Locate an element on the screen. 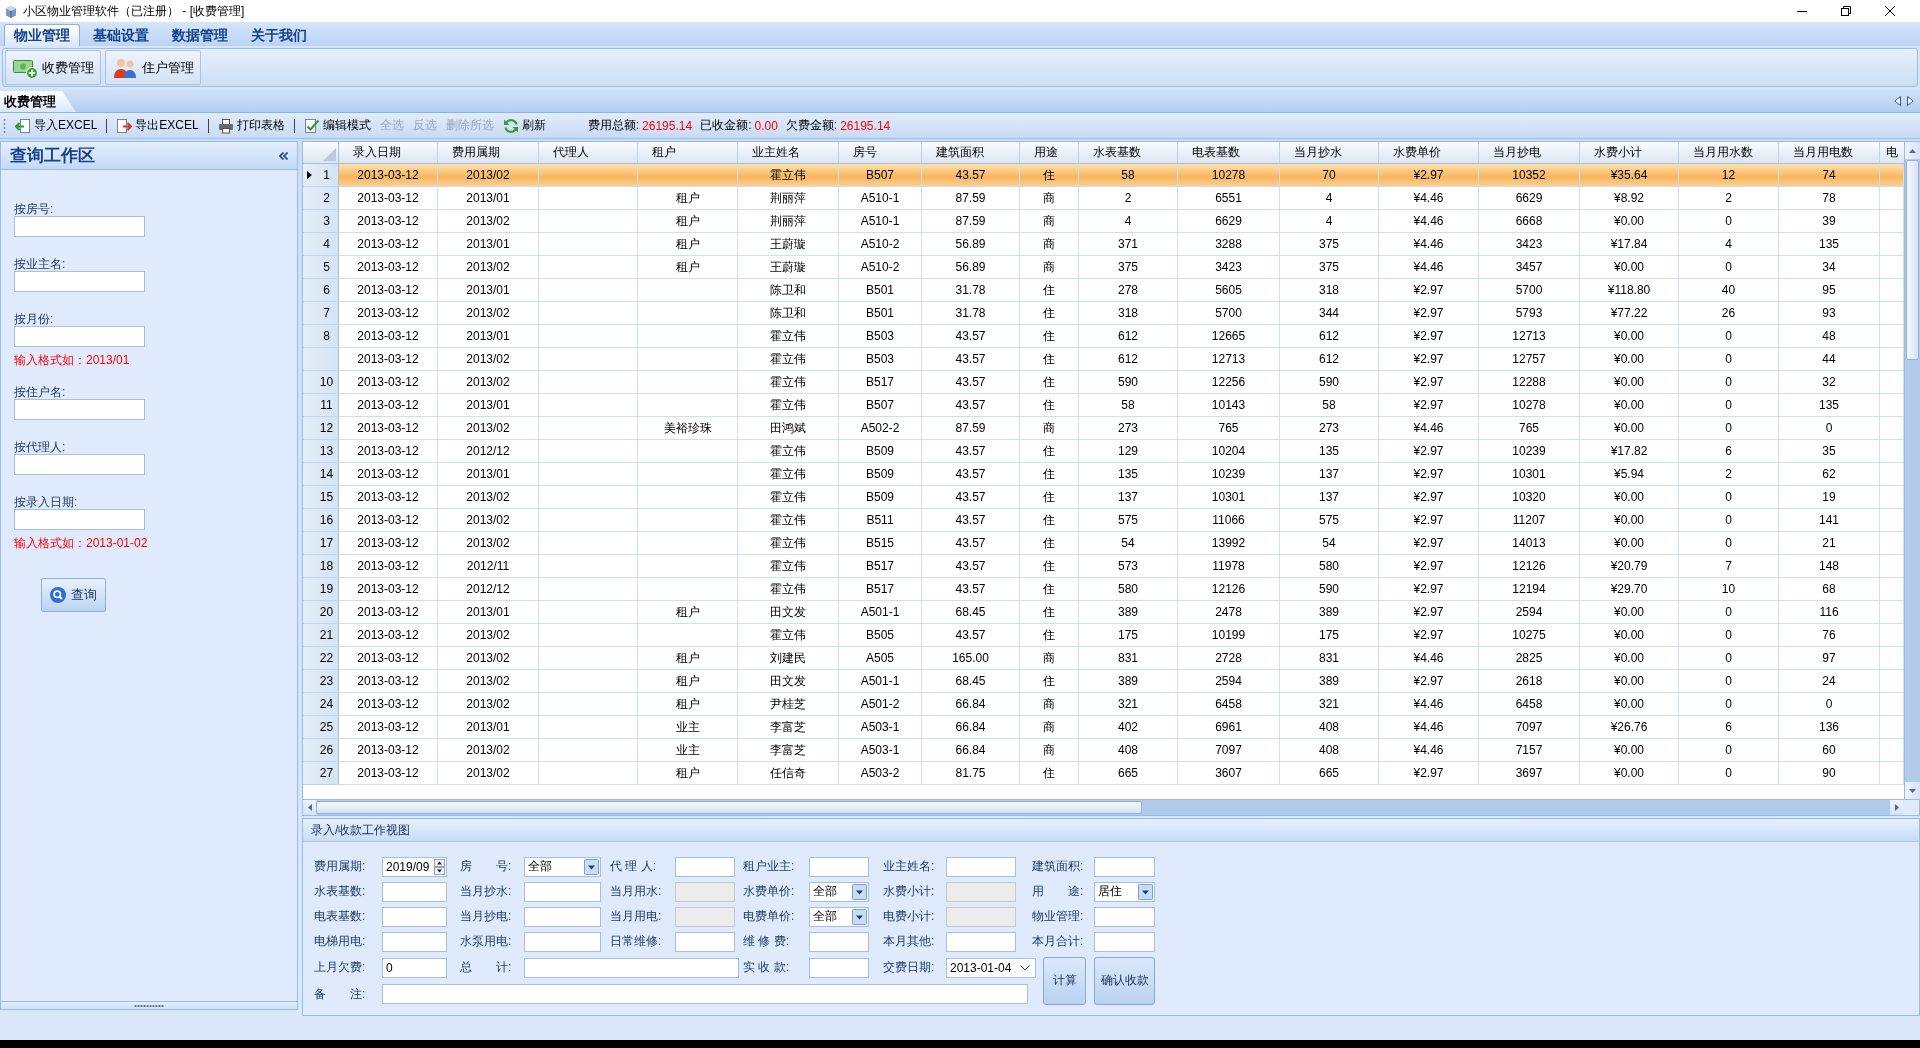 The width and height of the screenshot is (1920, 1048). table-row: 4 2013-03-12 2013/01 租户 王蔚璇 A510-2 56.89 商 371 3288 375 ¥4.46 3423 ¥17.84 4 135 is located at coordinates (1103, 244).